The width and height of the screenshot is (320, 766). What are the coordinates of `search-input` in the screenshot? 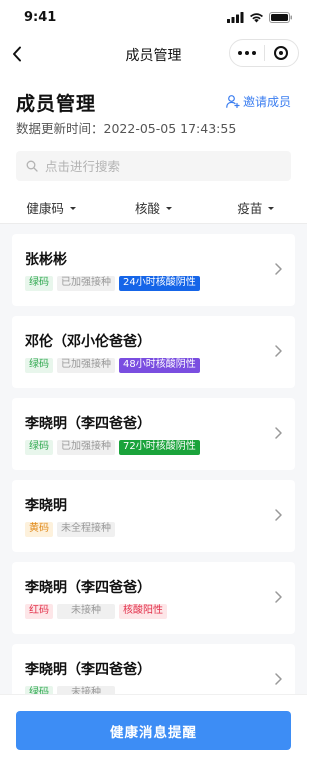 It's located at (155, 166).